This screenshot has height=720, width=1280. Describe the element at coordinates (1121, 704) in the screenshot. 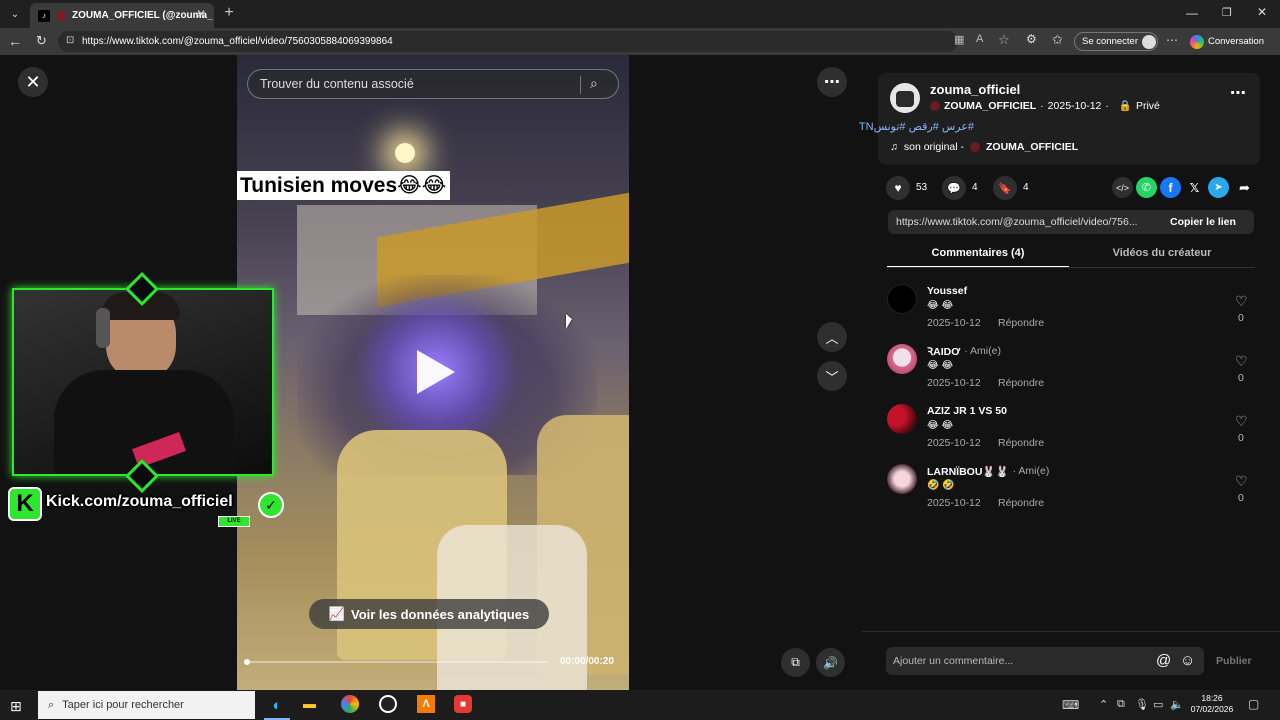

I see `tray-app-icon: ⧉` at that location.